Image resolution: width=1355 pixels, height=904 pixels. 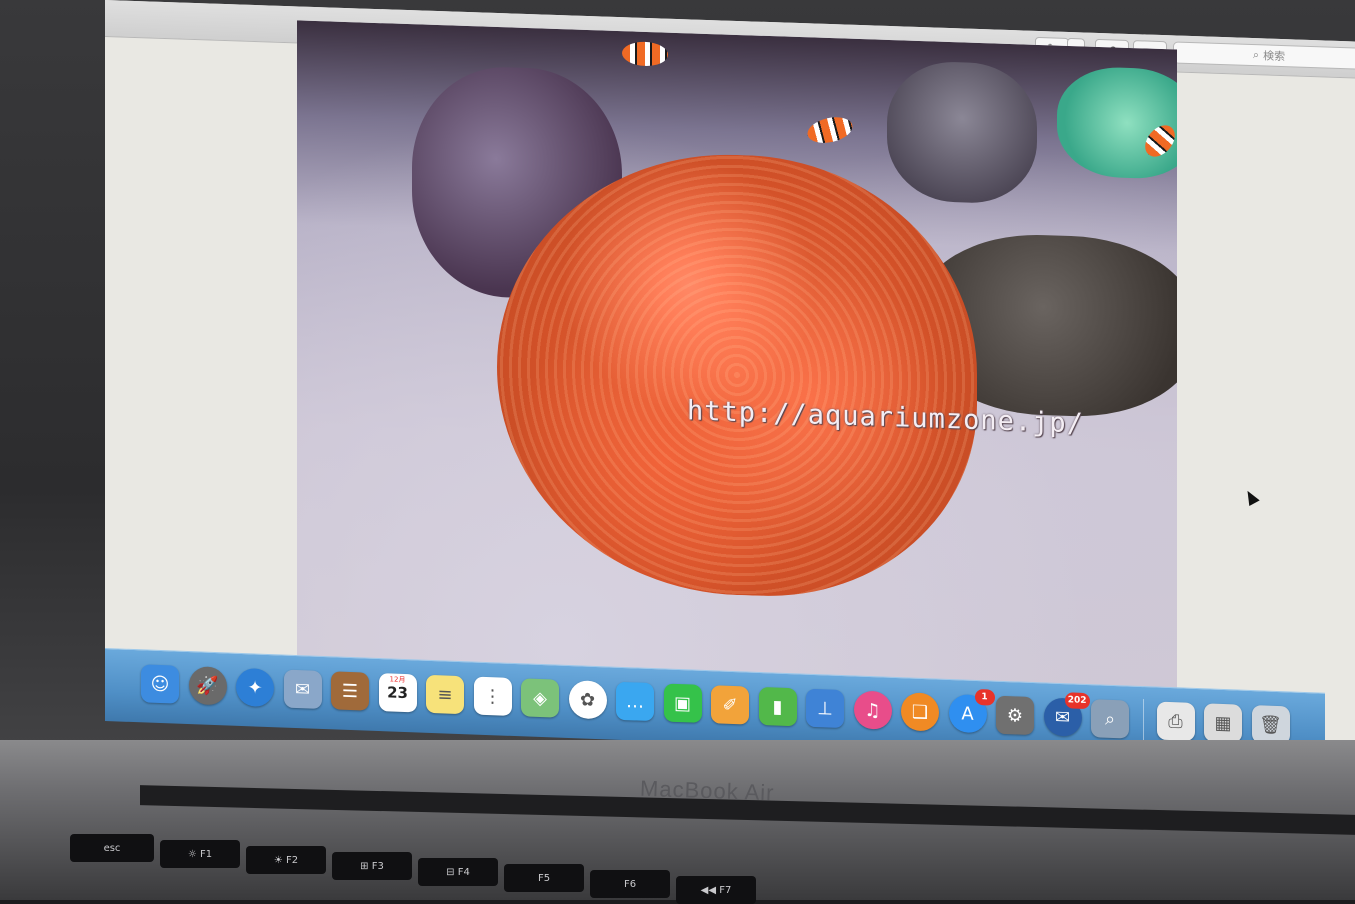 I want to click on notepad-icon: ≡, so click(x=445, y=694).